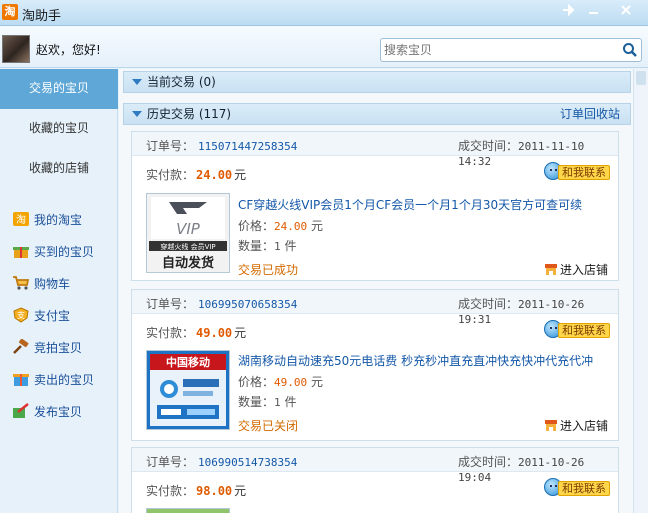 This screenshot has width=648, height=513. What do you see at coordinates (247, 462) in the screenshot?
I see `order-number-value: 106990514738354` at bounding box center [247, 462].